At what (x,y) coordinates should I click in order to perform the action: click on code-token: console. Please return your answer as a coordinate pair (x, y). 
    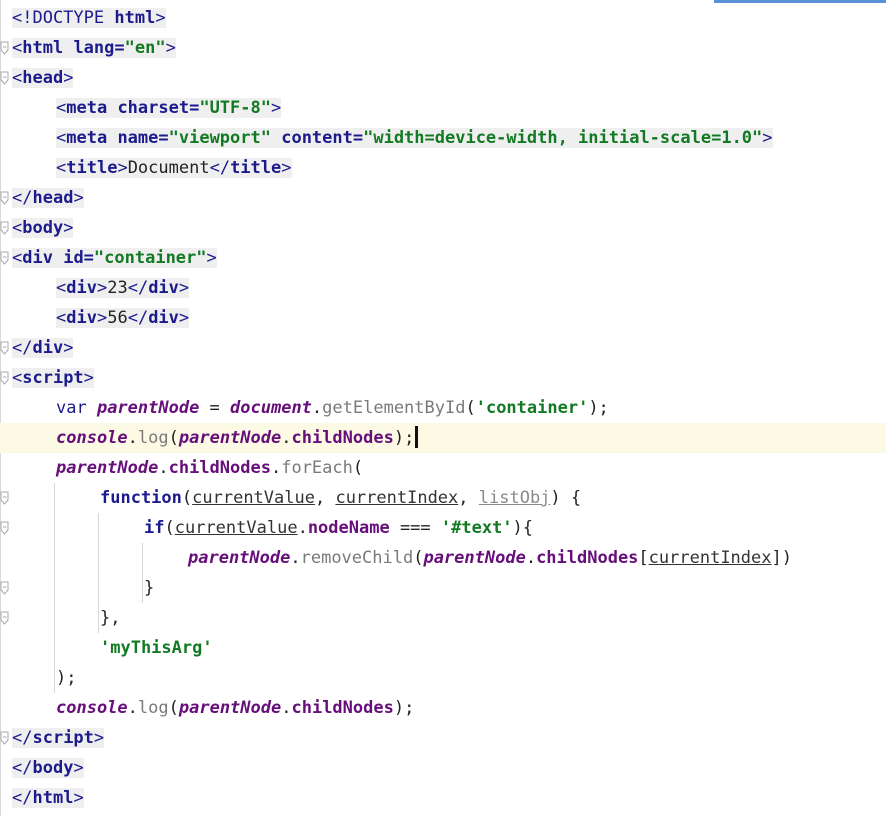
    Looking at the image, I should click on (92, 708).